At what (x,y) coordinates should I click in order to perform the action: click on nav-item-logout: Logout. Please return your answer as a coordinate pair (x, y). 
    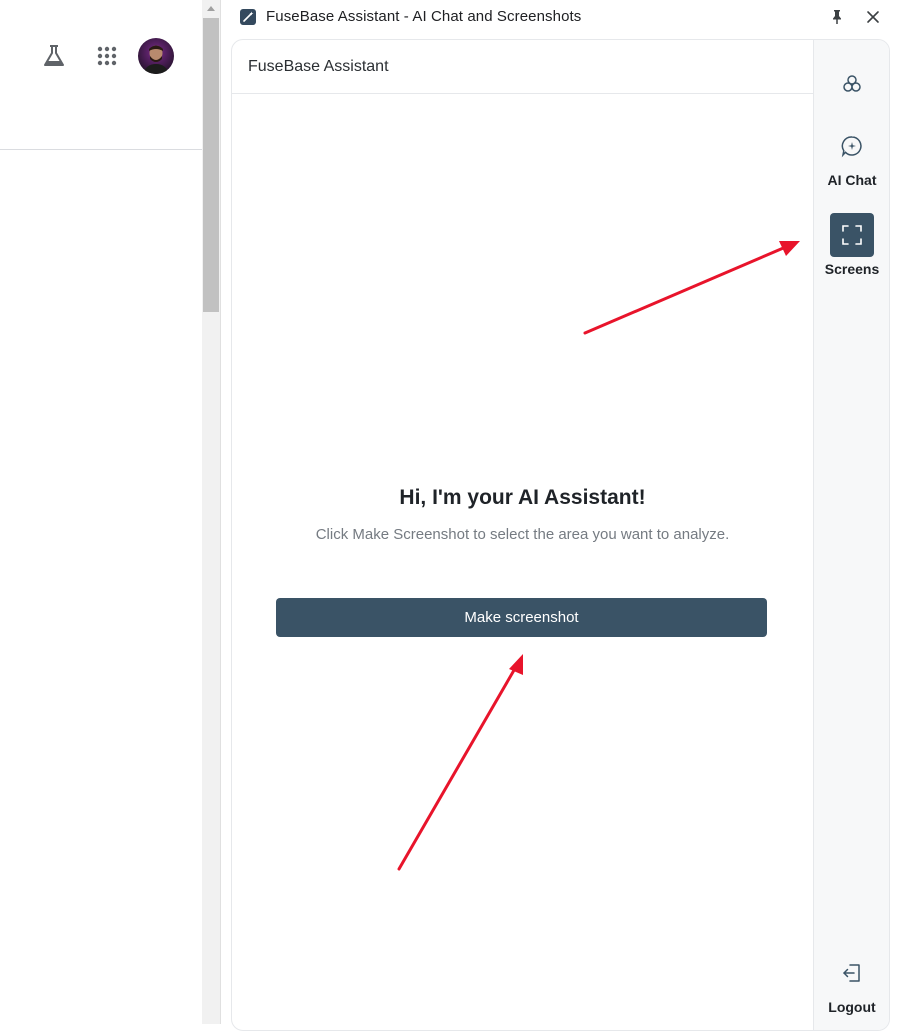
    Looking at the image, I should click on (851, 983).